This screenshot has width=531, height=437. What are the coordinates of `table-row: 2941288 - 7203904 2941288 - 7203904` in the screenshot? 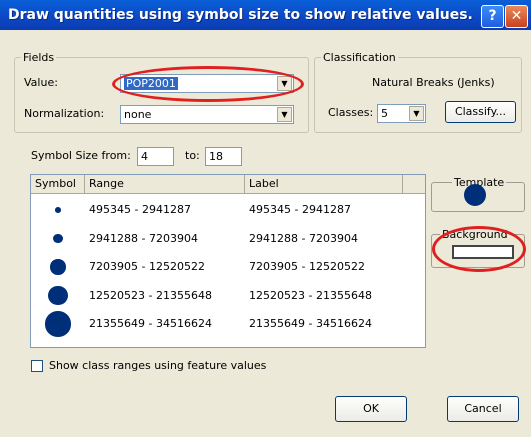 It's located at (228, 240).